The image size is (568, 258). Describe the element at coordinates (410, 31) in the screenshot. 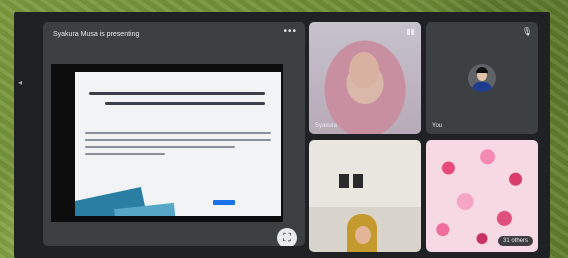

I see `audio-level-icon: ▮▮` at that location.